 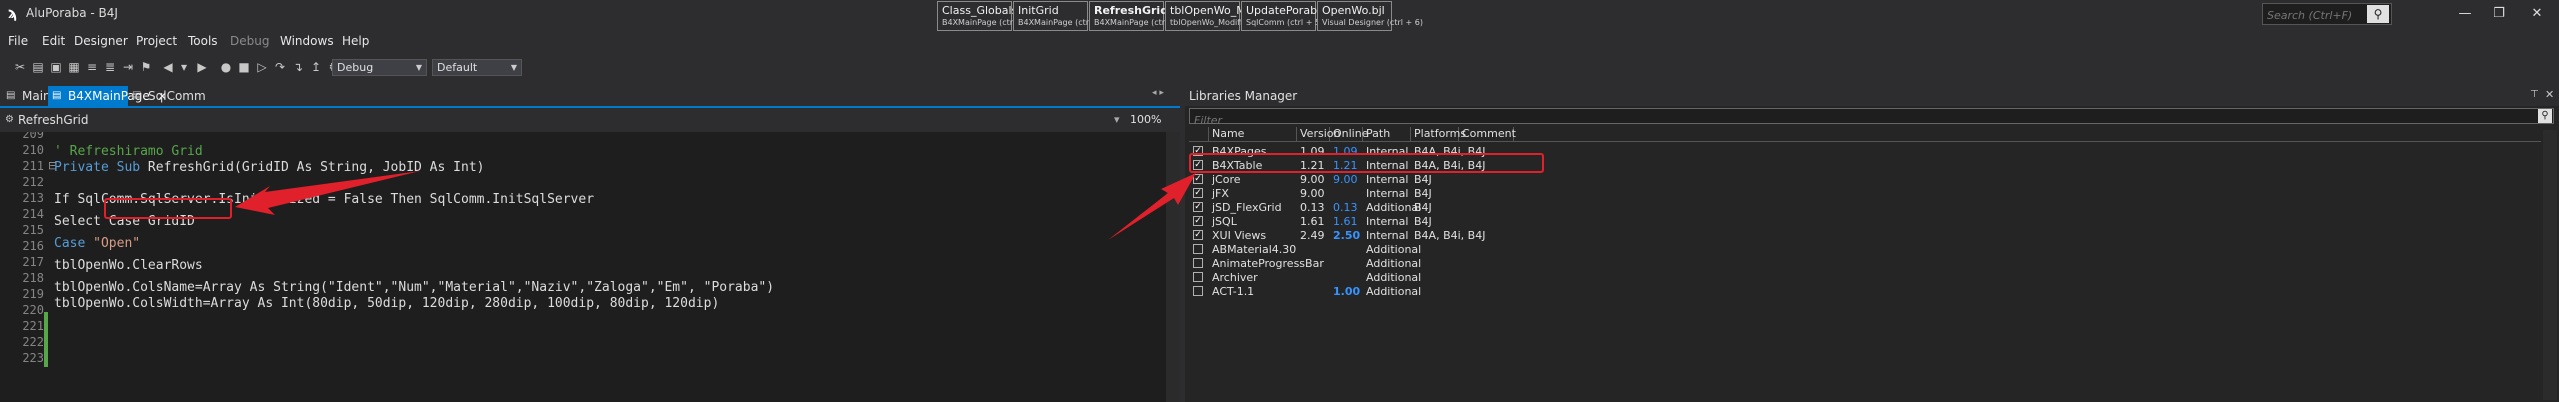 I want to click on annotation-arrows, so click(x=715, y=205).